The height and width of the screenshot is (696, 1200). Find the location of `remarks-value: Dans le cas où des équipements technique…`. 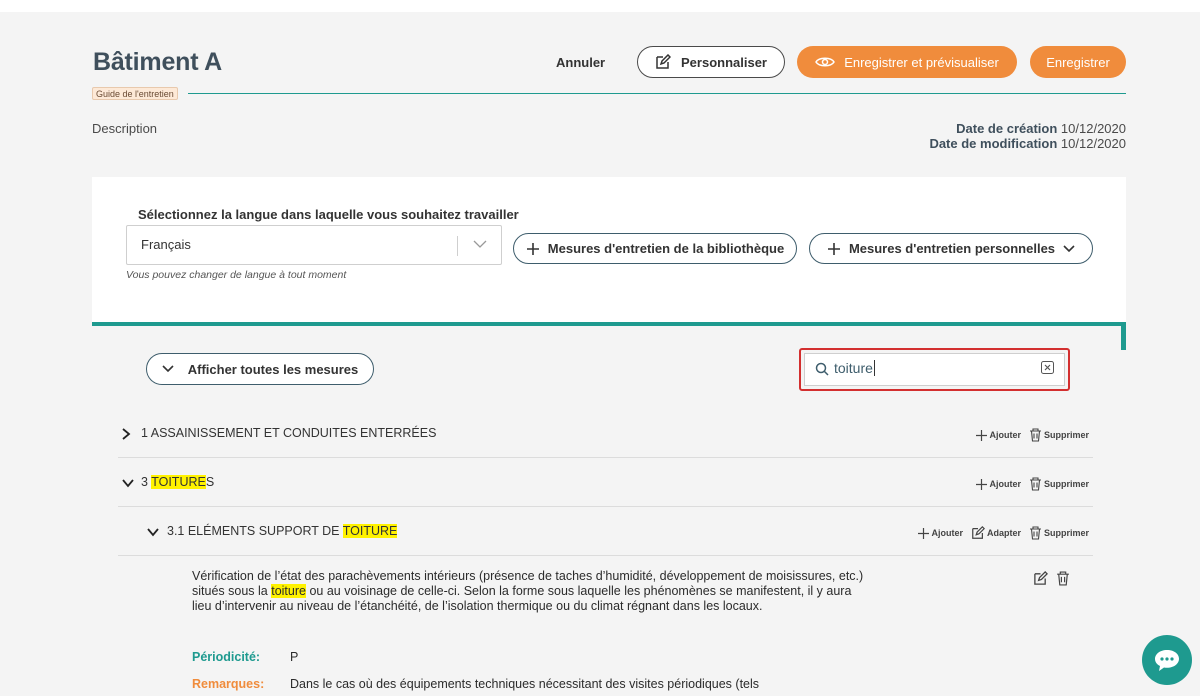

remarks-value: Dans le cas où des équipements technique… is located at coordinates (525, 684).